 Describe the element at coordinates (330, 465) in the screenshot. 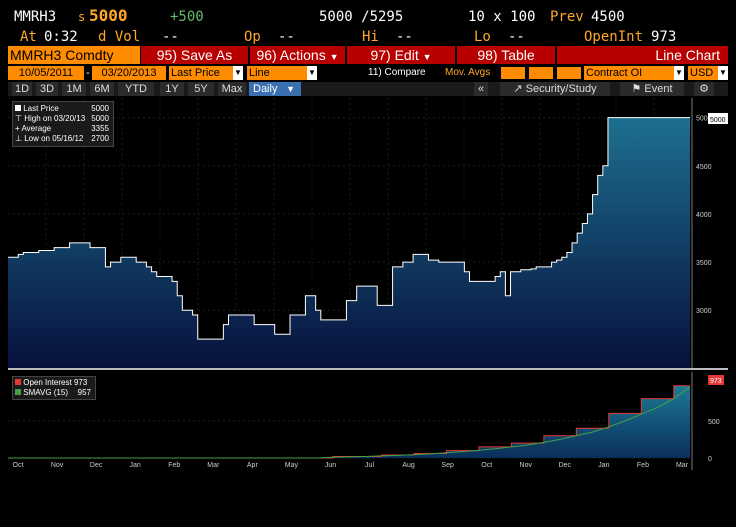

I see `x-tick-label: Jun` at that location.